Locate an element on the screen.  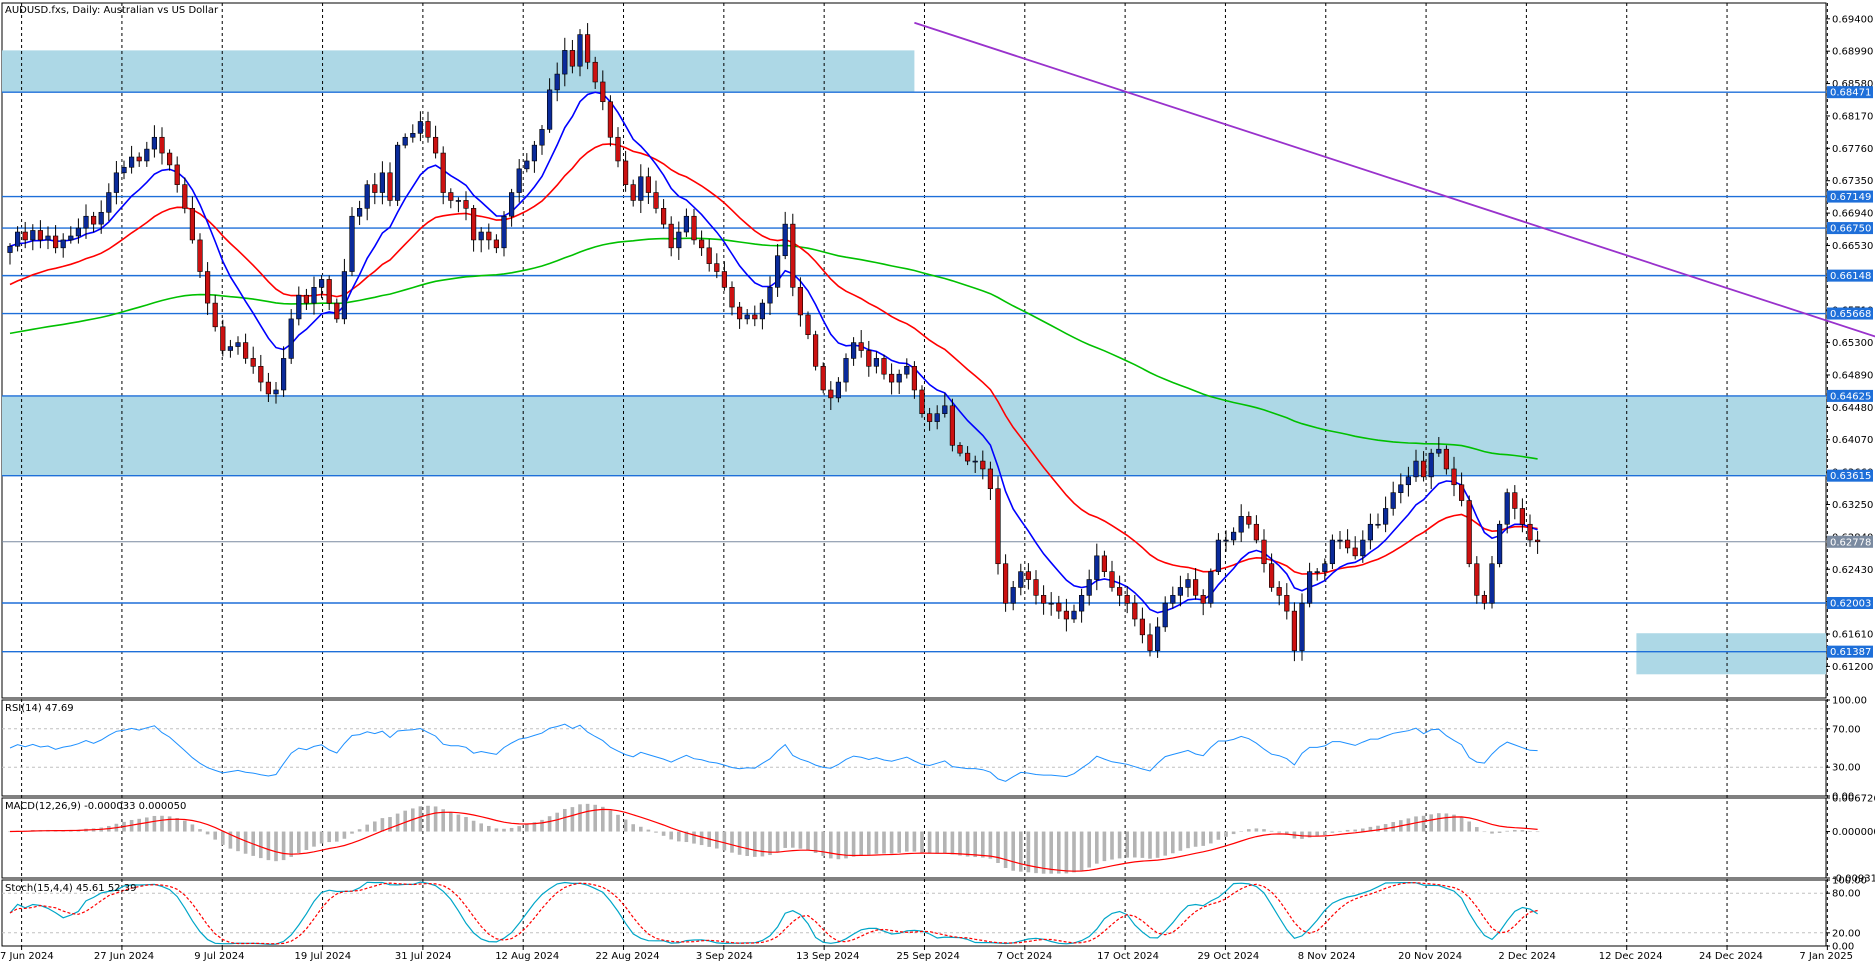
level-tag: 0.67149 is located at coordinates (1850, 196).